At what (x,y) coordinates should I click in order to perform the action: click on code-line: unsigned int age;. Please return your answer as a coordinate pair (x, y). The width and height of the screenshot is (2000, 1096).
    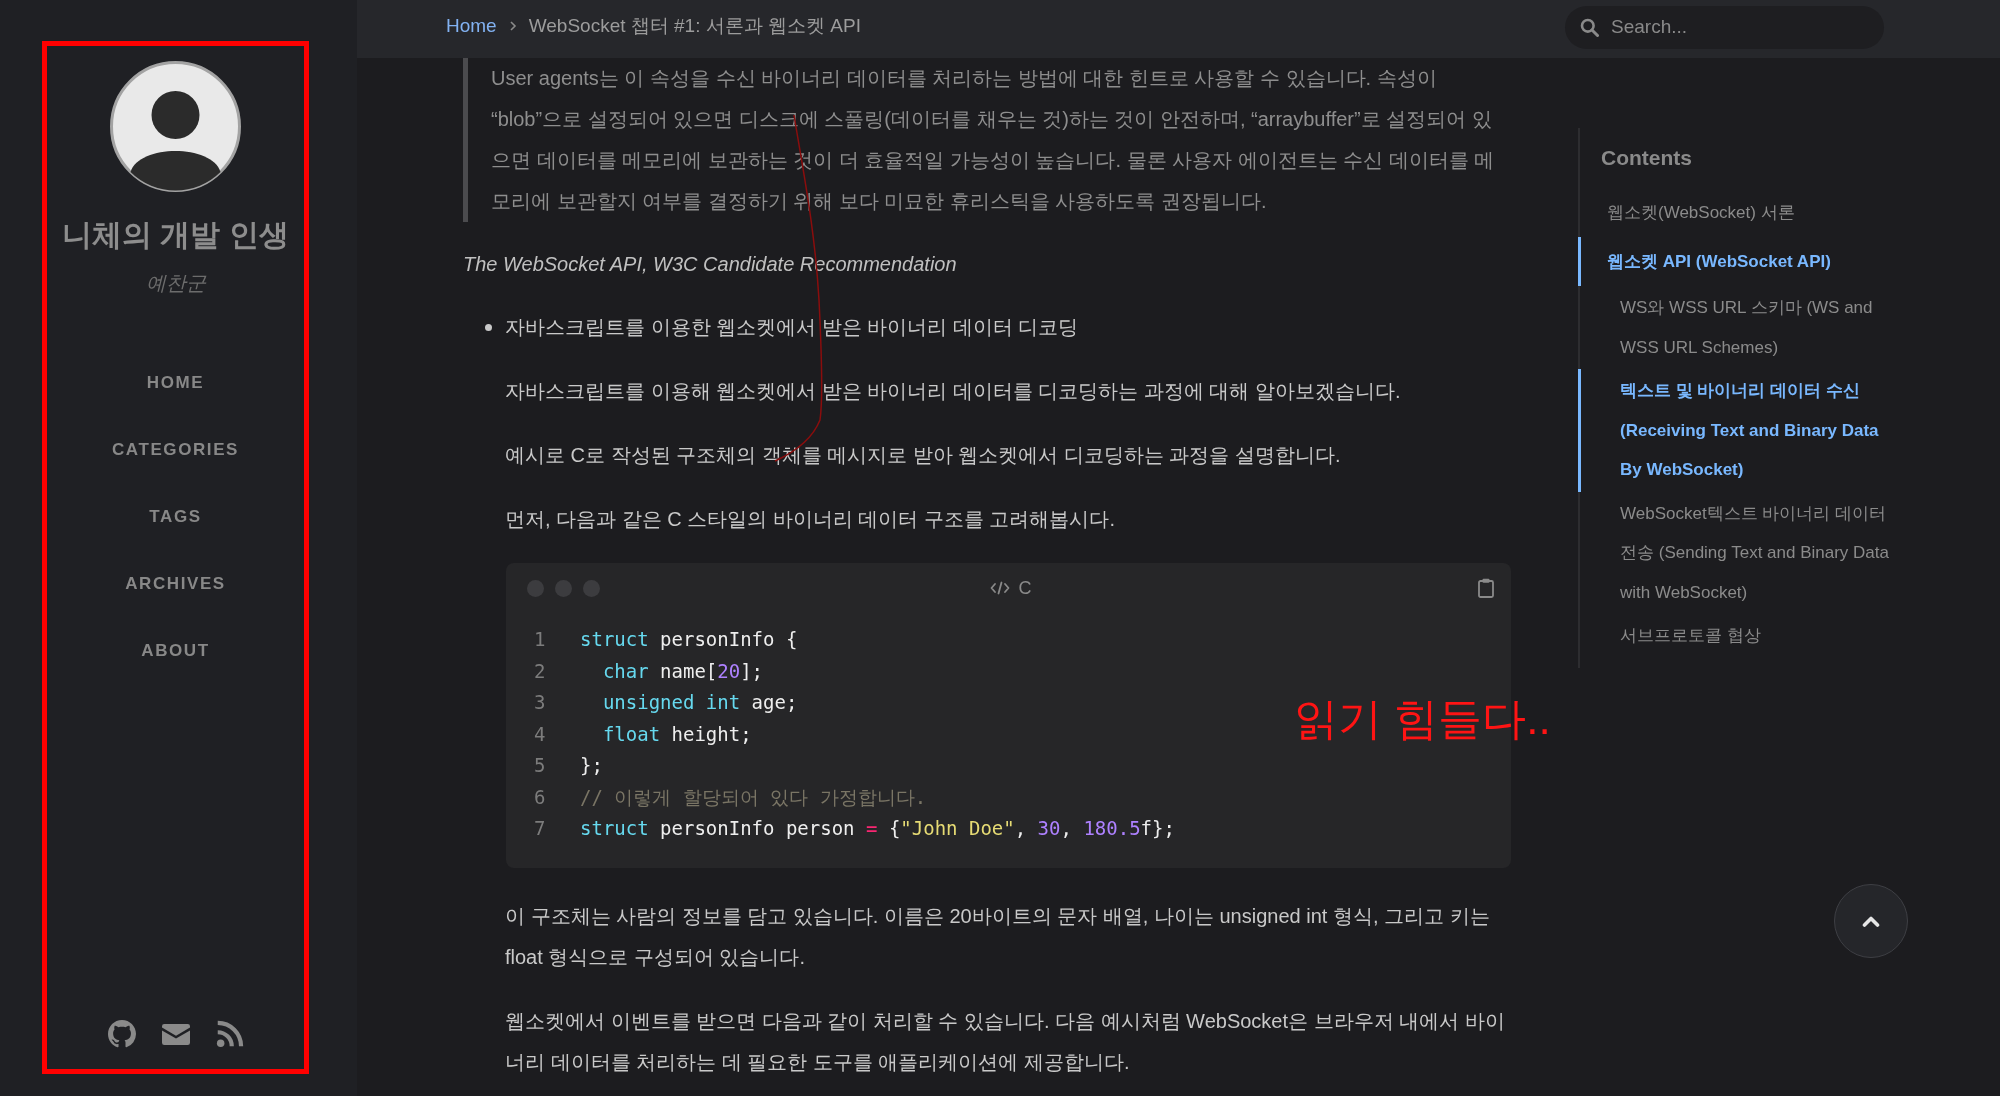
    Looking at the image, I should click on (699, 702).